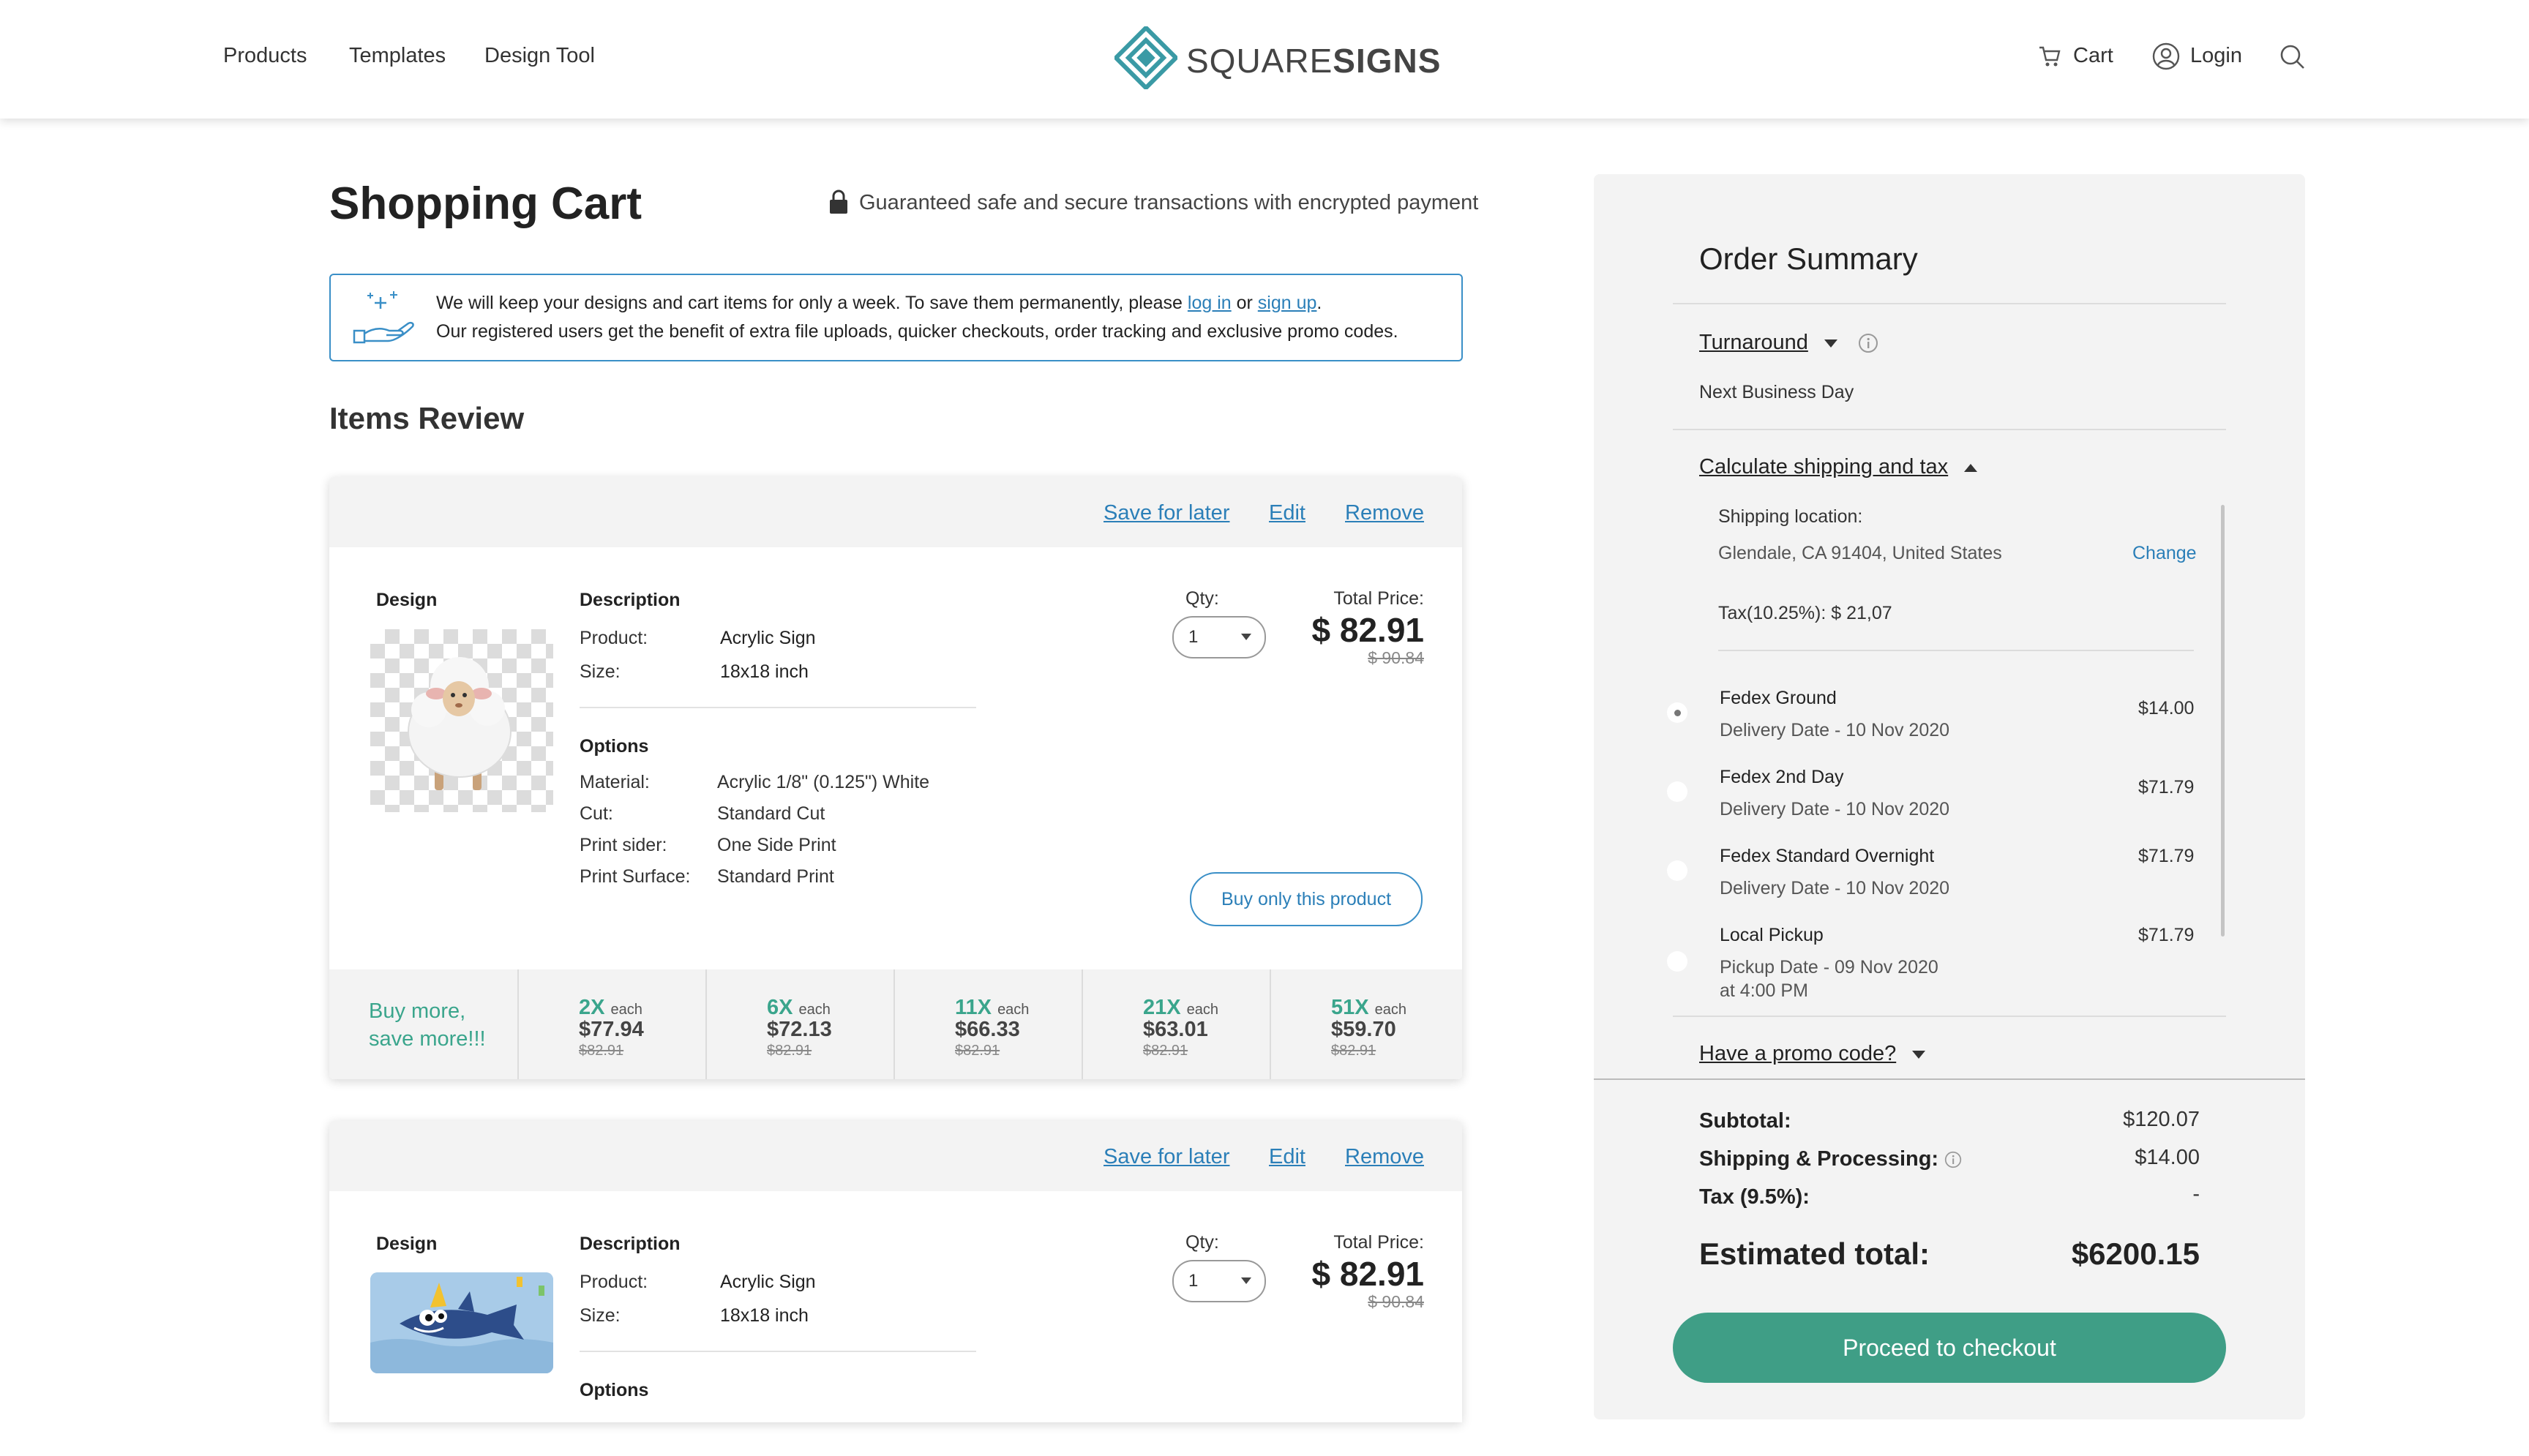  I want to click on shipping-processing-value: $14.00, so click(2168, 1158).